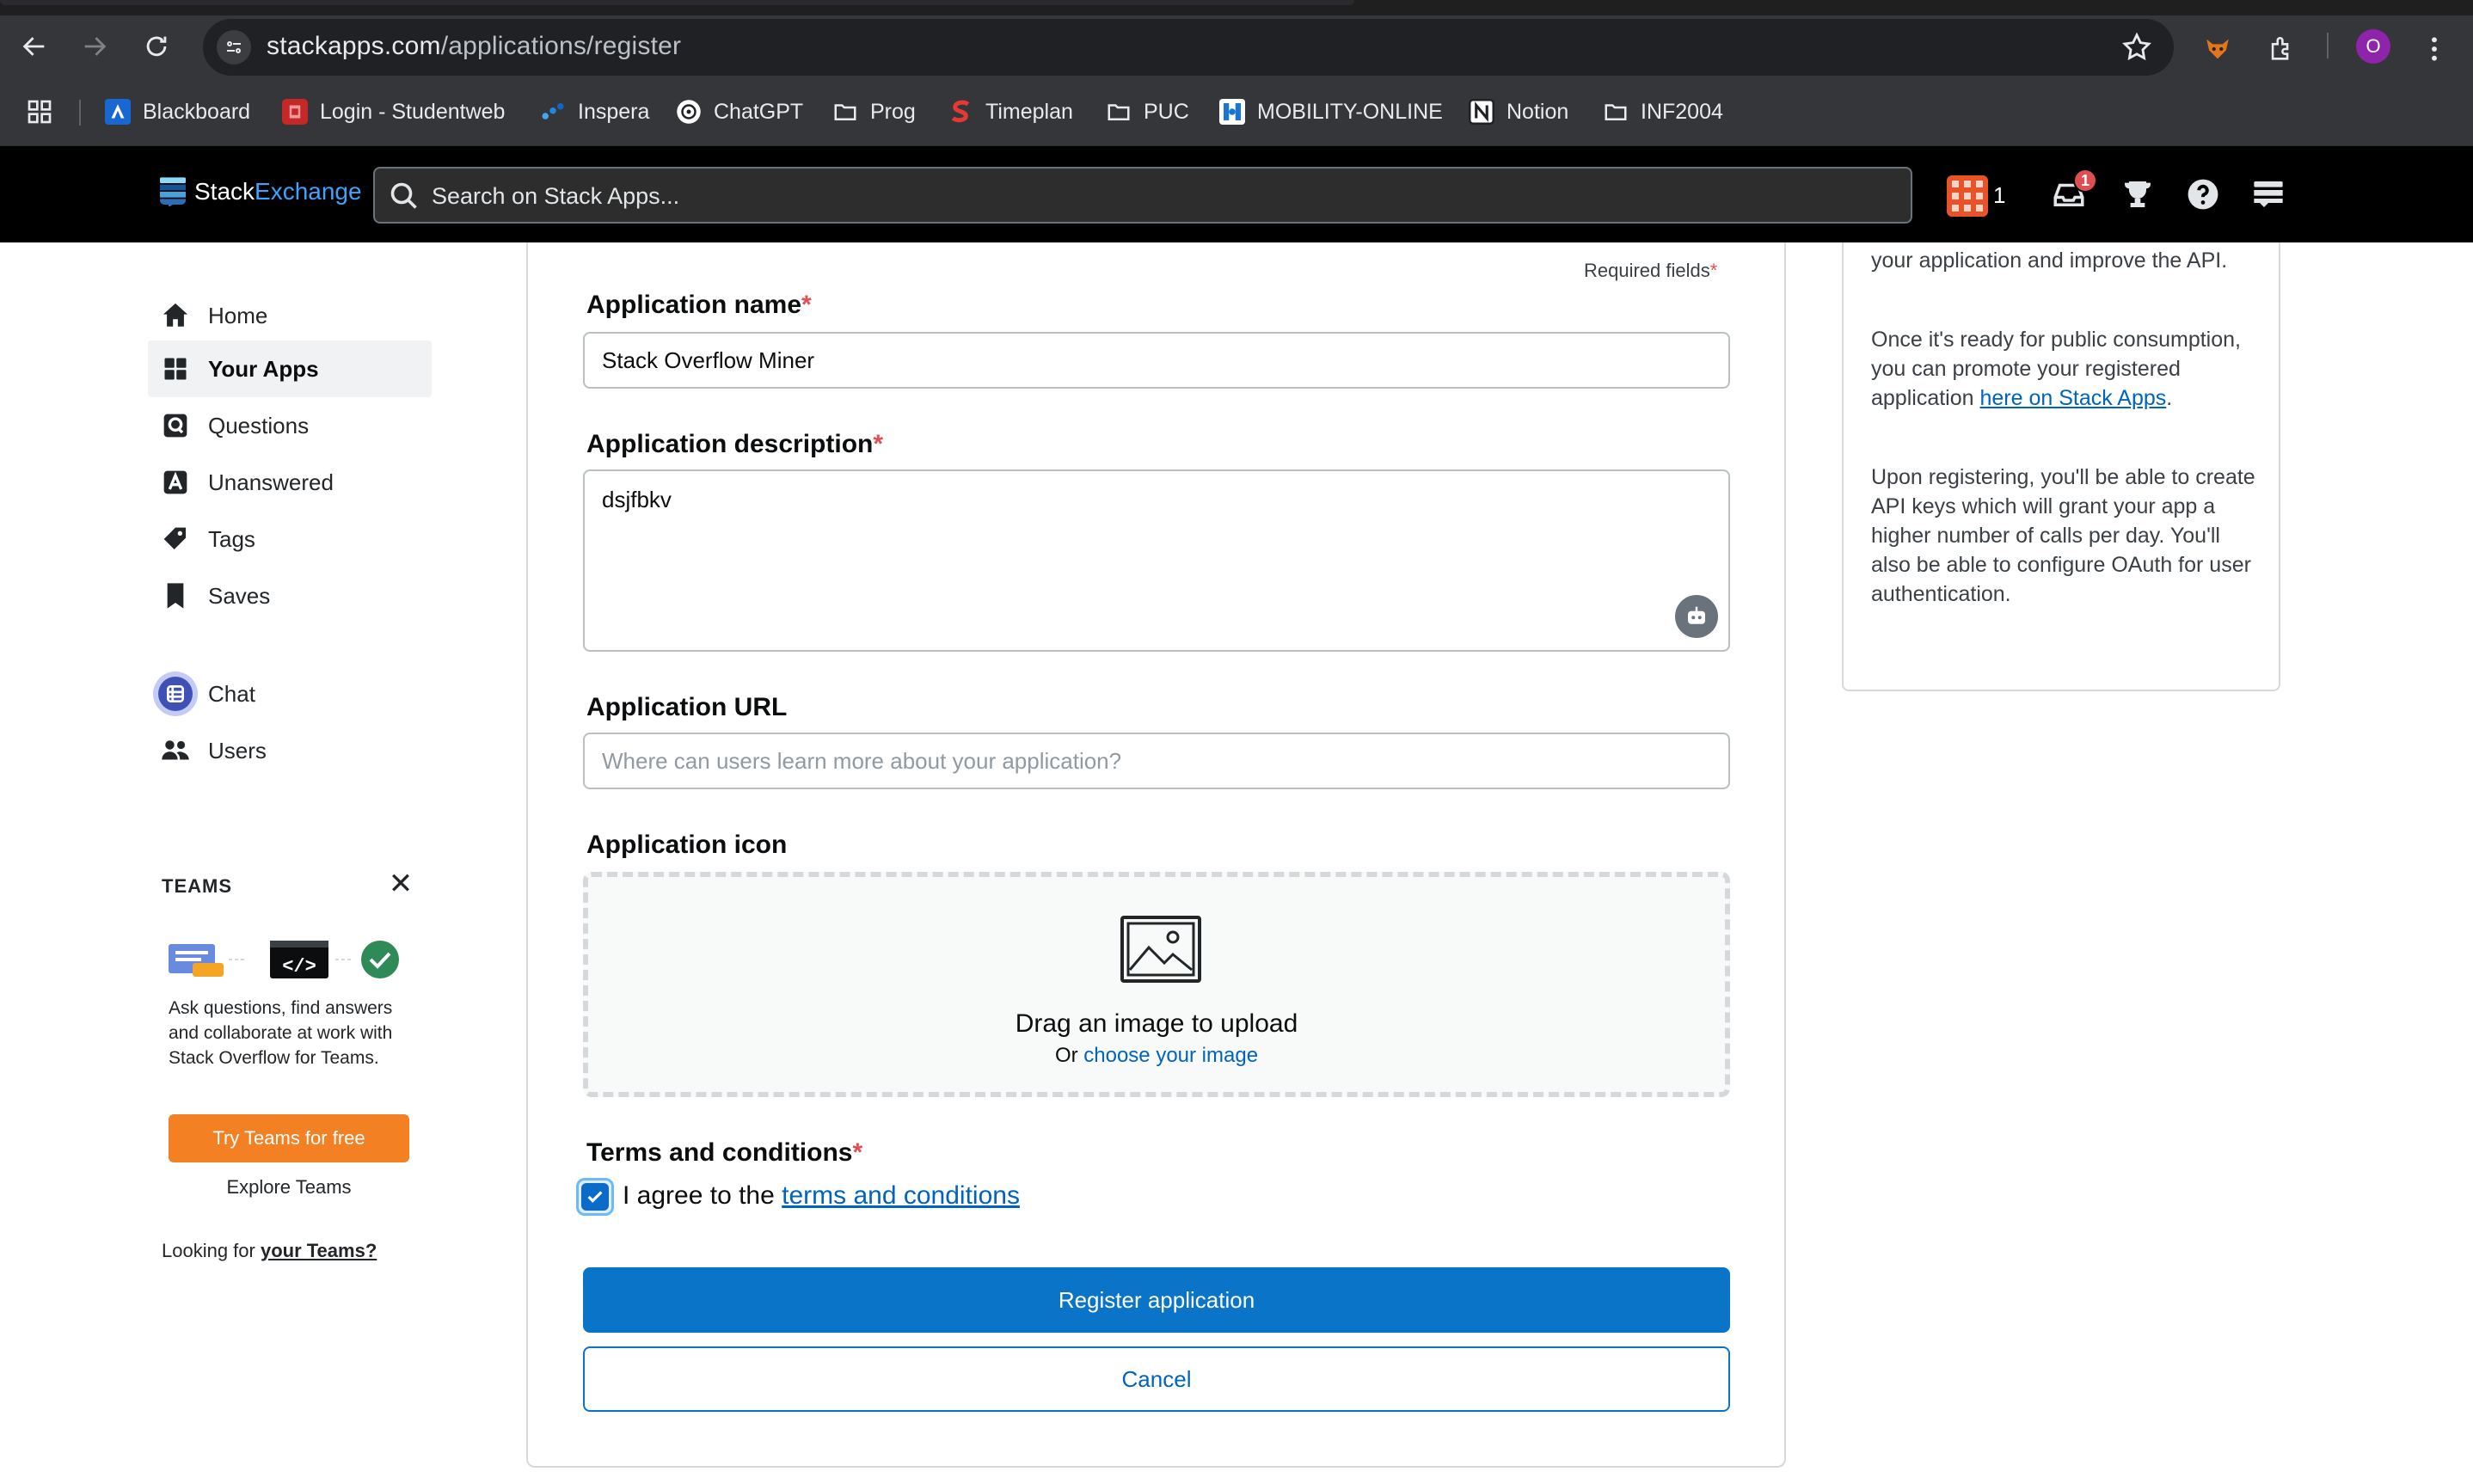 This screenshot has height=1484, width=2473. I want to click on sidebar-item-label: Users, so click(237, 750).